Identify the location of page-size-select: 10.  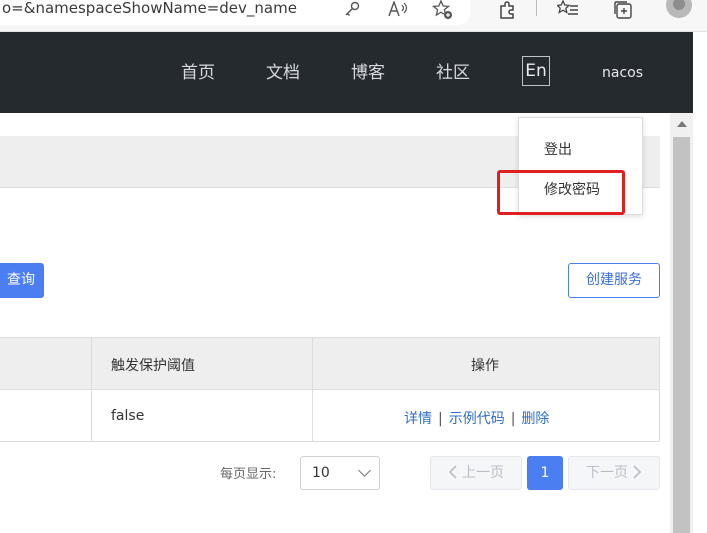
(340, 473).